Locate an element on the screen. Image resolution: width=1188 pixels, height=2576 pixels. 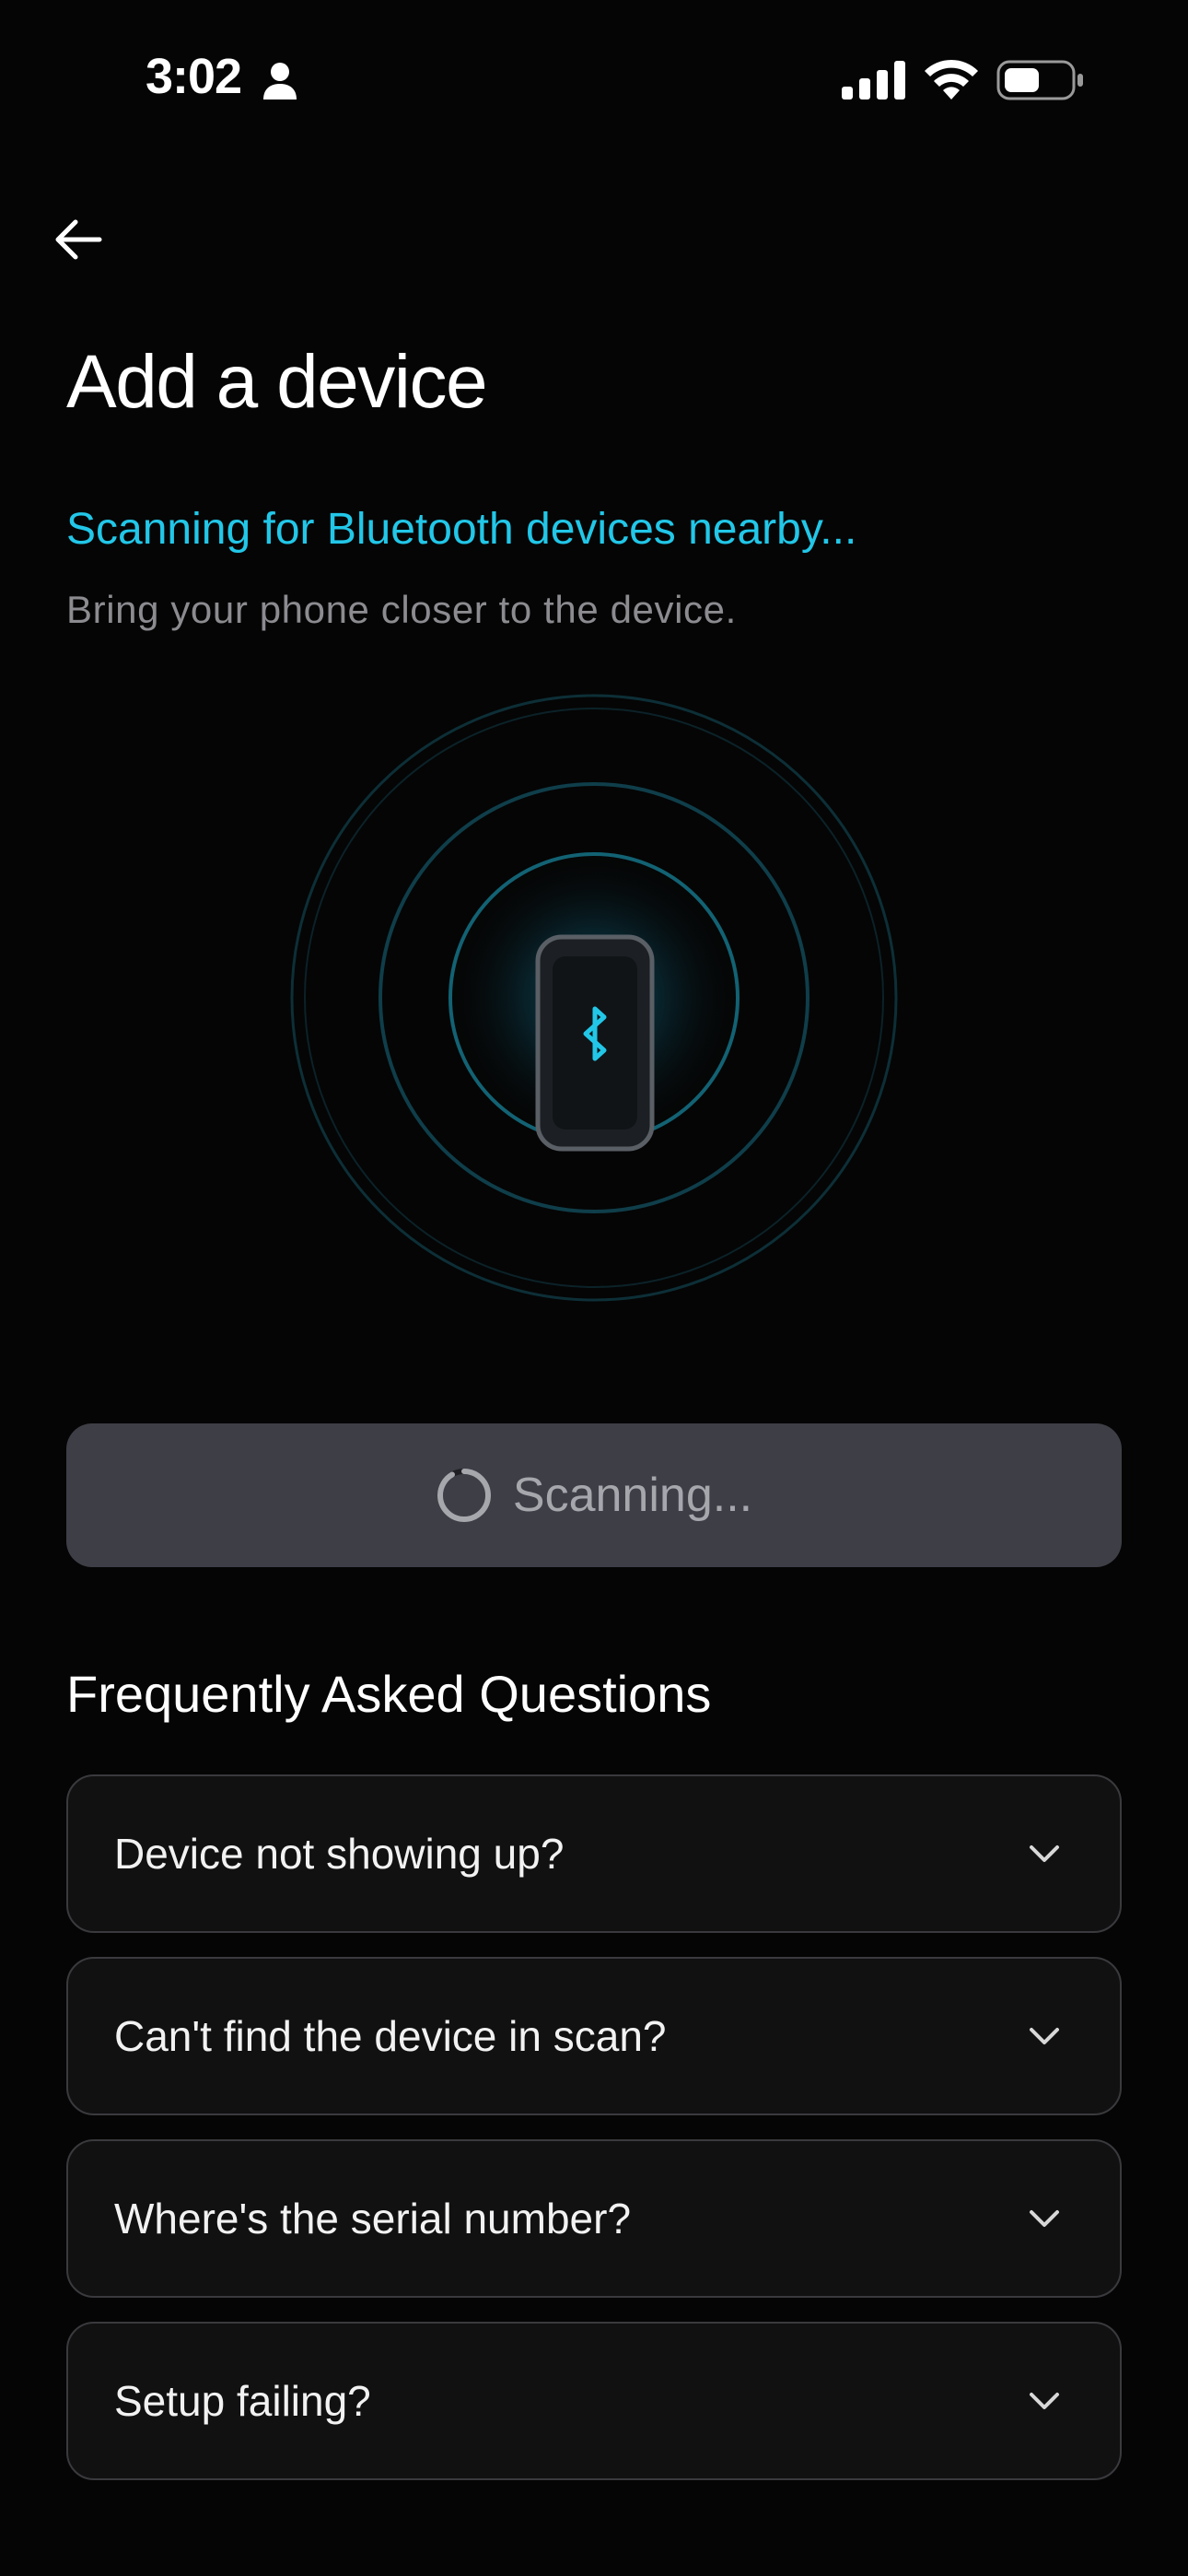
faq-item-cant-find-device: Can't find the device in scan? is located at coordinates (594, 2036).